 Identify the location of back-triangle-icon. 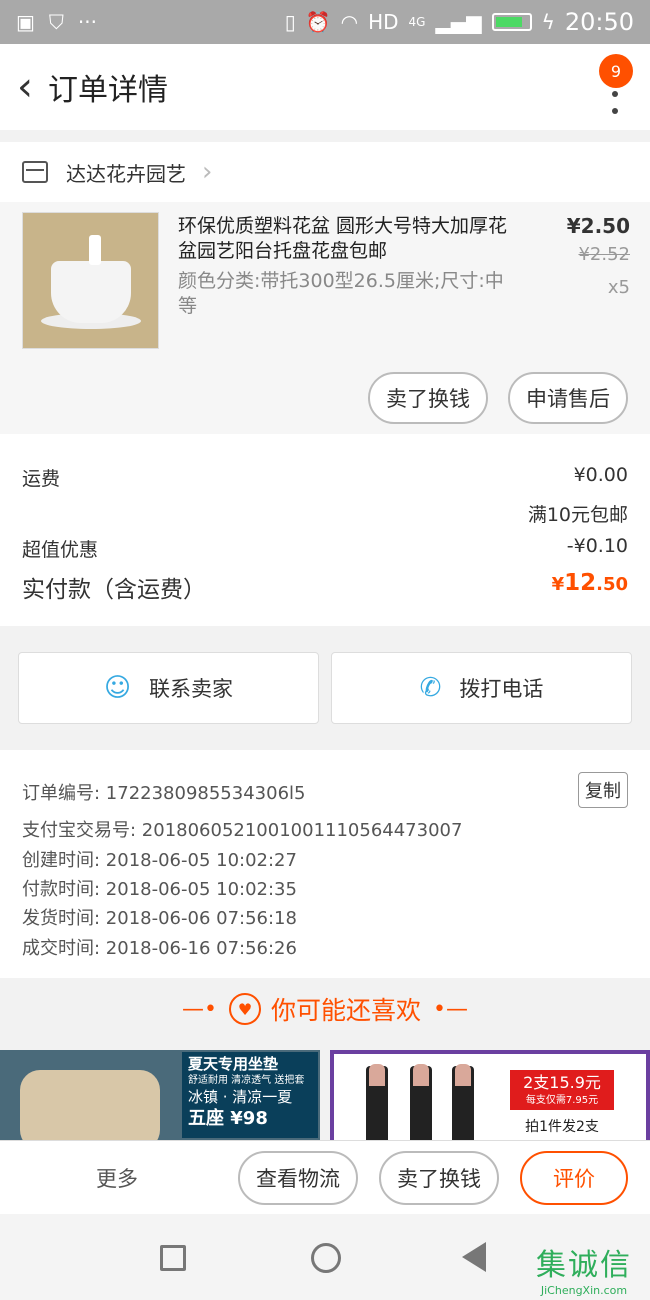
(474, 1257).